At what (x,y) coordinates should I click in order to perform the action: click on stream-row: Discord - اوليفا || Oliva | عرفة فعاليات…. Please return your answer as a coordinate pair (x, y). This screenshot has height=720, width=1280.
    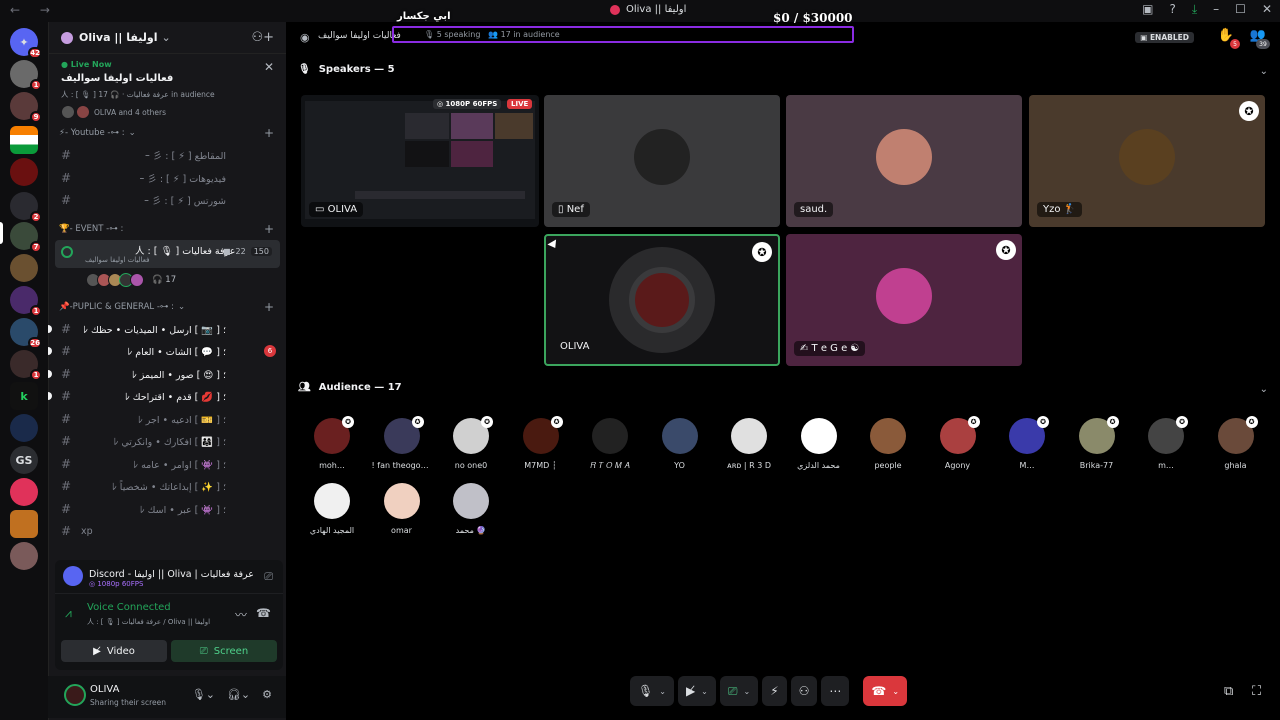
    Looking at the image, I should click on (169, 577).